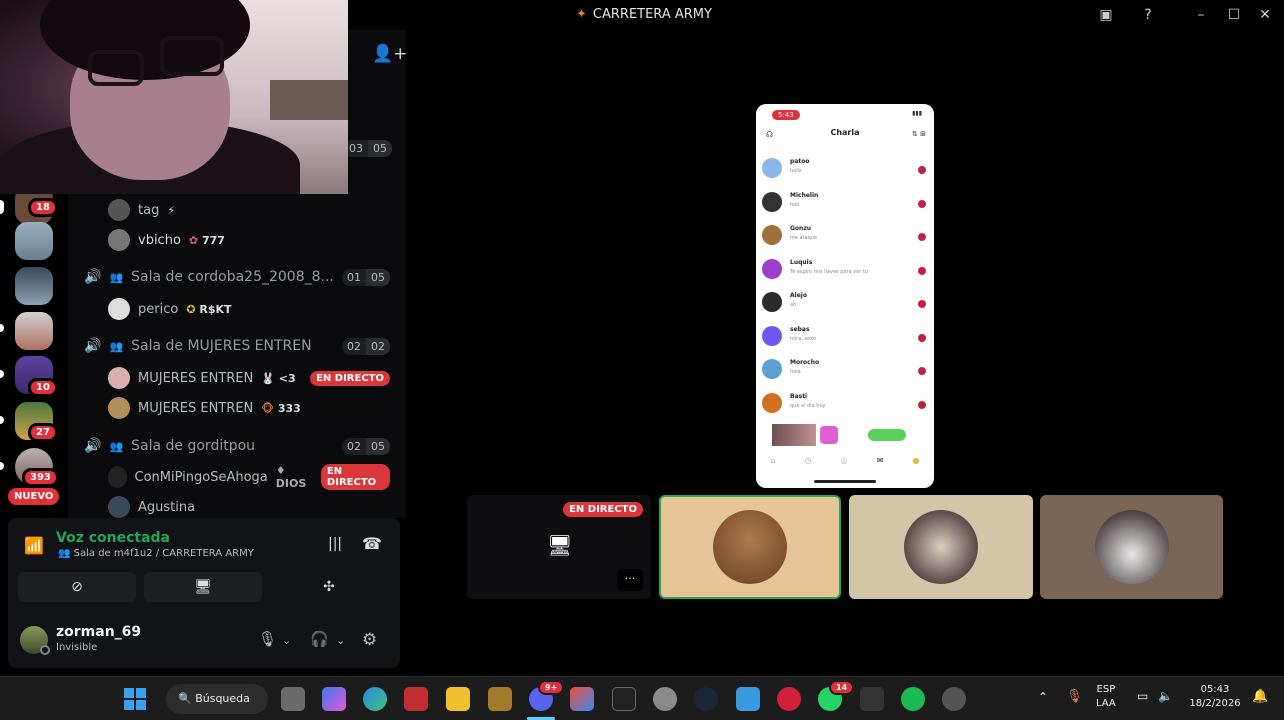  Describe the element at coordinates (98, 632) in the screenshot. I see `username: zorman_69` at that location.